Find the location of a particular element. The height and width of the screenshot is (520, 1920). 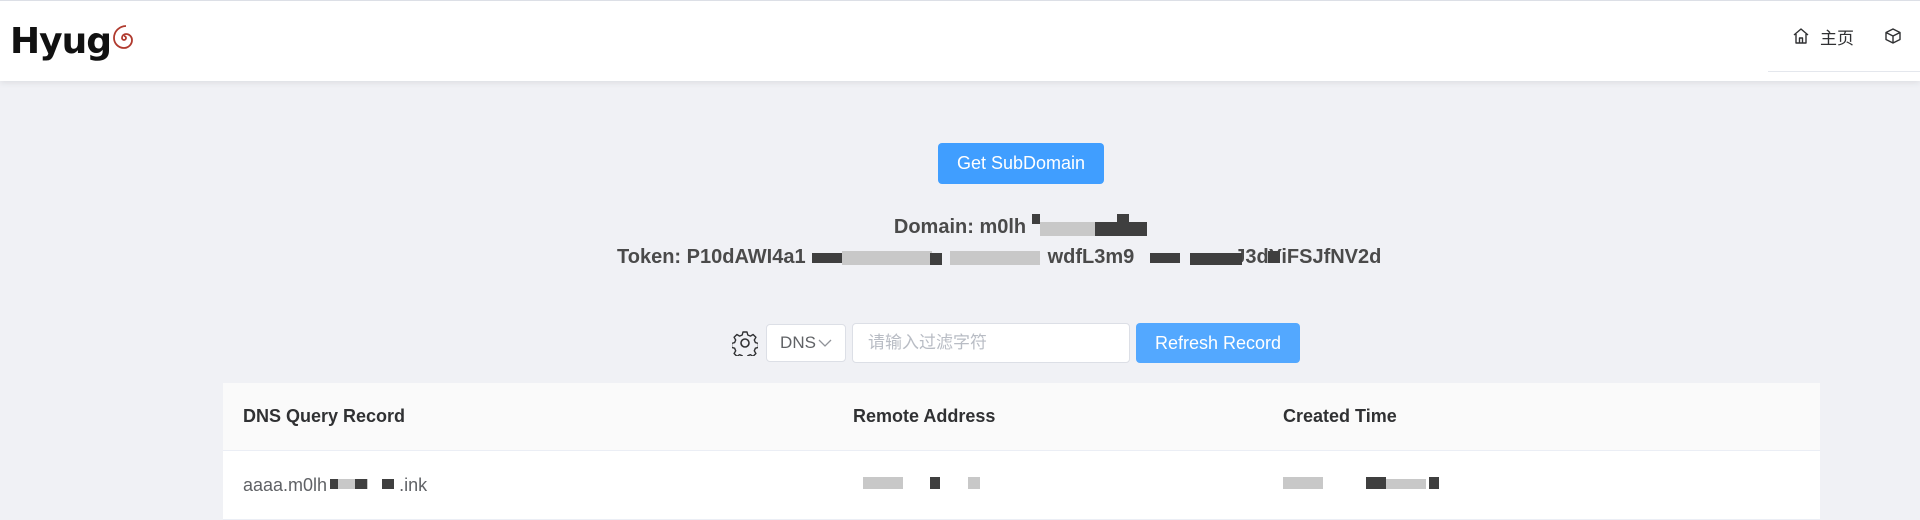

nav-menu: 主页 is located at coordinates (1844, 36).